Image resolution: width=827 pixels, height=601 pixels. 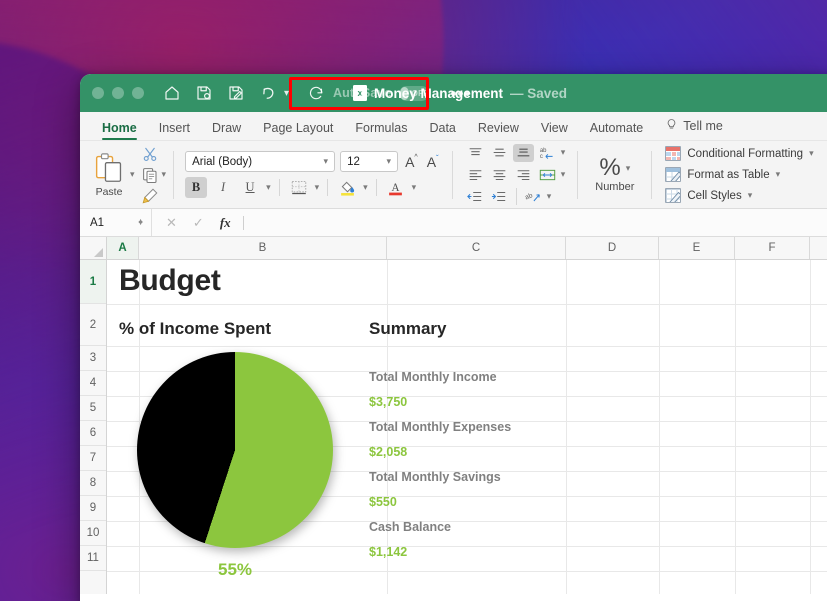 What do you see at coordinates (554, 130) in the screenshot?
I see `tab-view: View` at bounding box center [554, 130].